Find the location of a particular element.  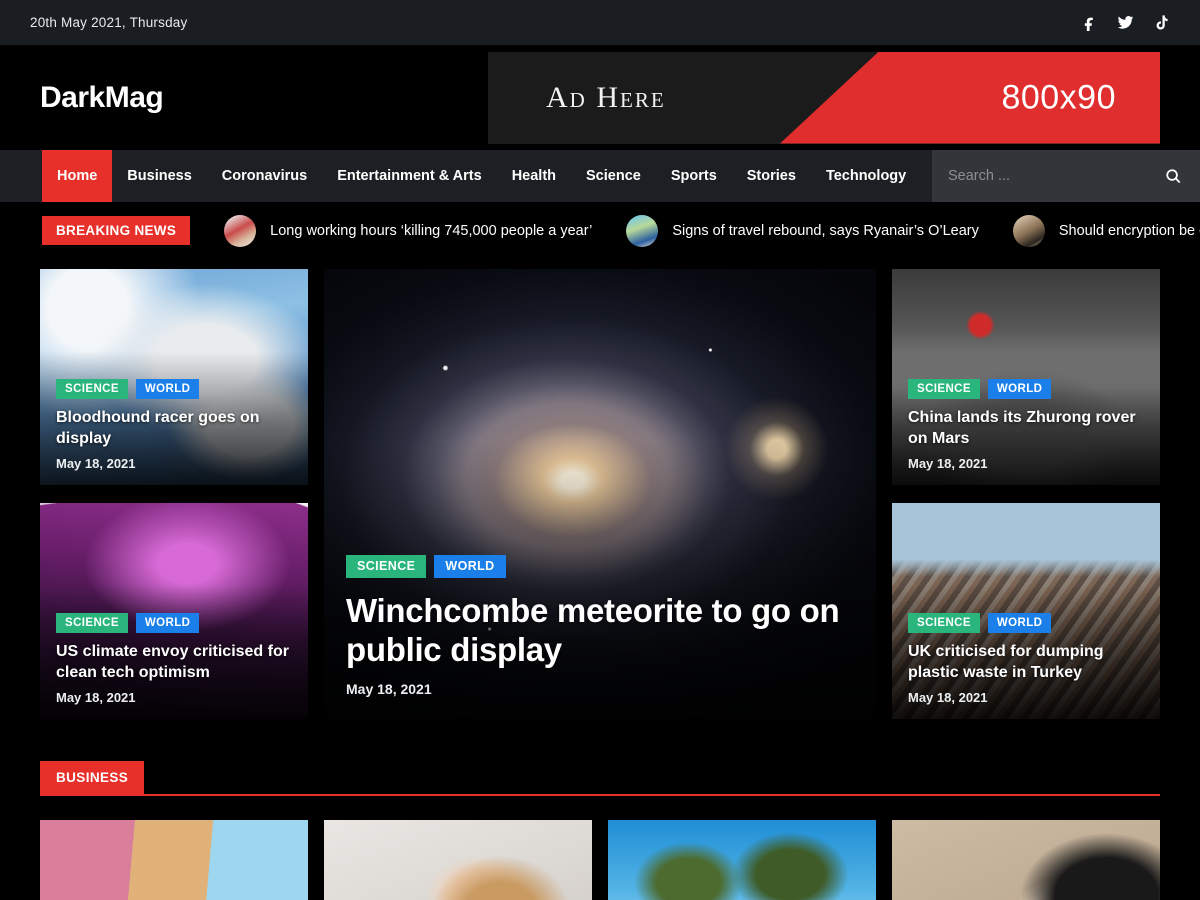

breaking-news-tag: BREAKING NEWS is located at coordinates (116, 230).